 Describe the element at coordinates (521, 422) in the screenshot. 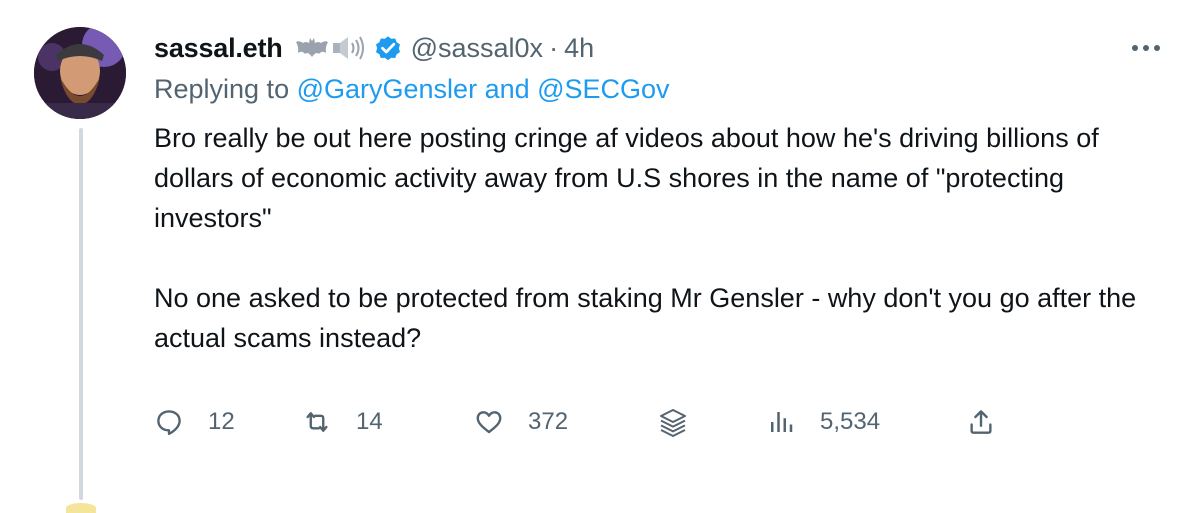

I see `like-button: 372` at that location.